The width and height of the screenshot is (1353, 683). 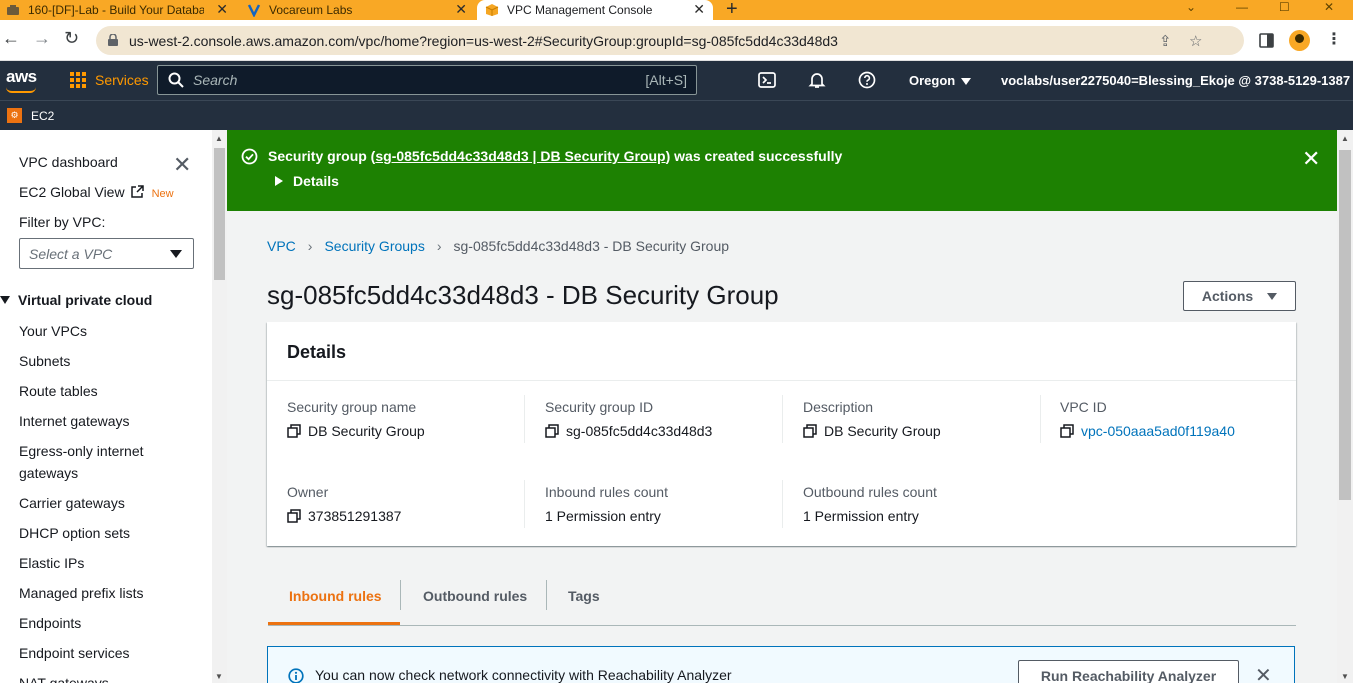 What do you see at coordinates (106, 253) in the screenshot?
I see `vpc-filter-select: Select a VPC` at bounding box center [106, 253].